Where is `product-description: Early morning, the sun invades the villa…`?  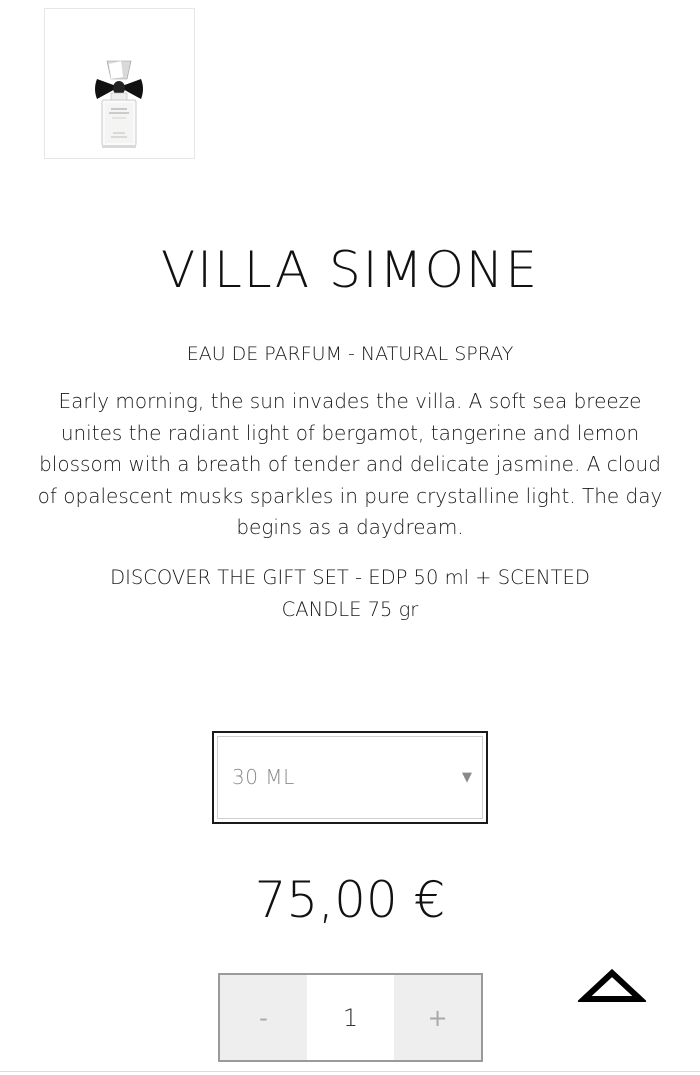
product-description: Early morning, the sun invades the villa… is located at coordinates (350, 464).